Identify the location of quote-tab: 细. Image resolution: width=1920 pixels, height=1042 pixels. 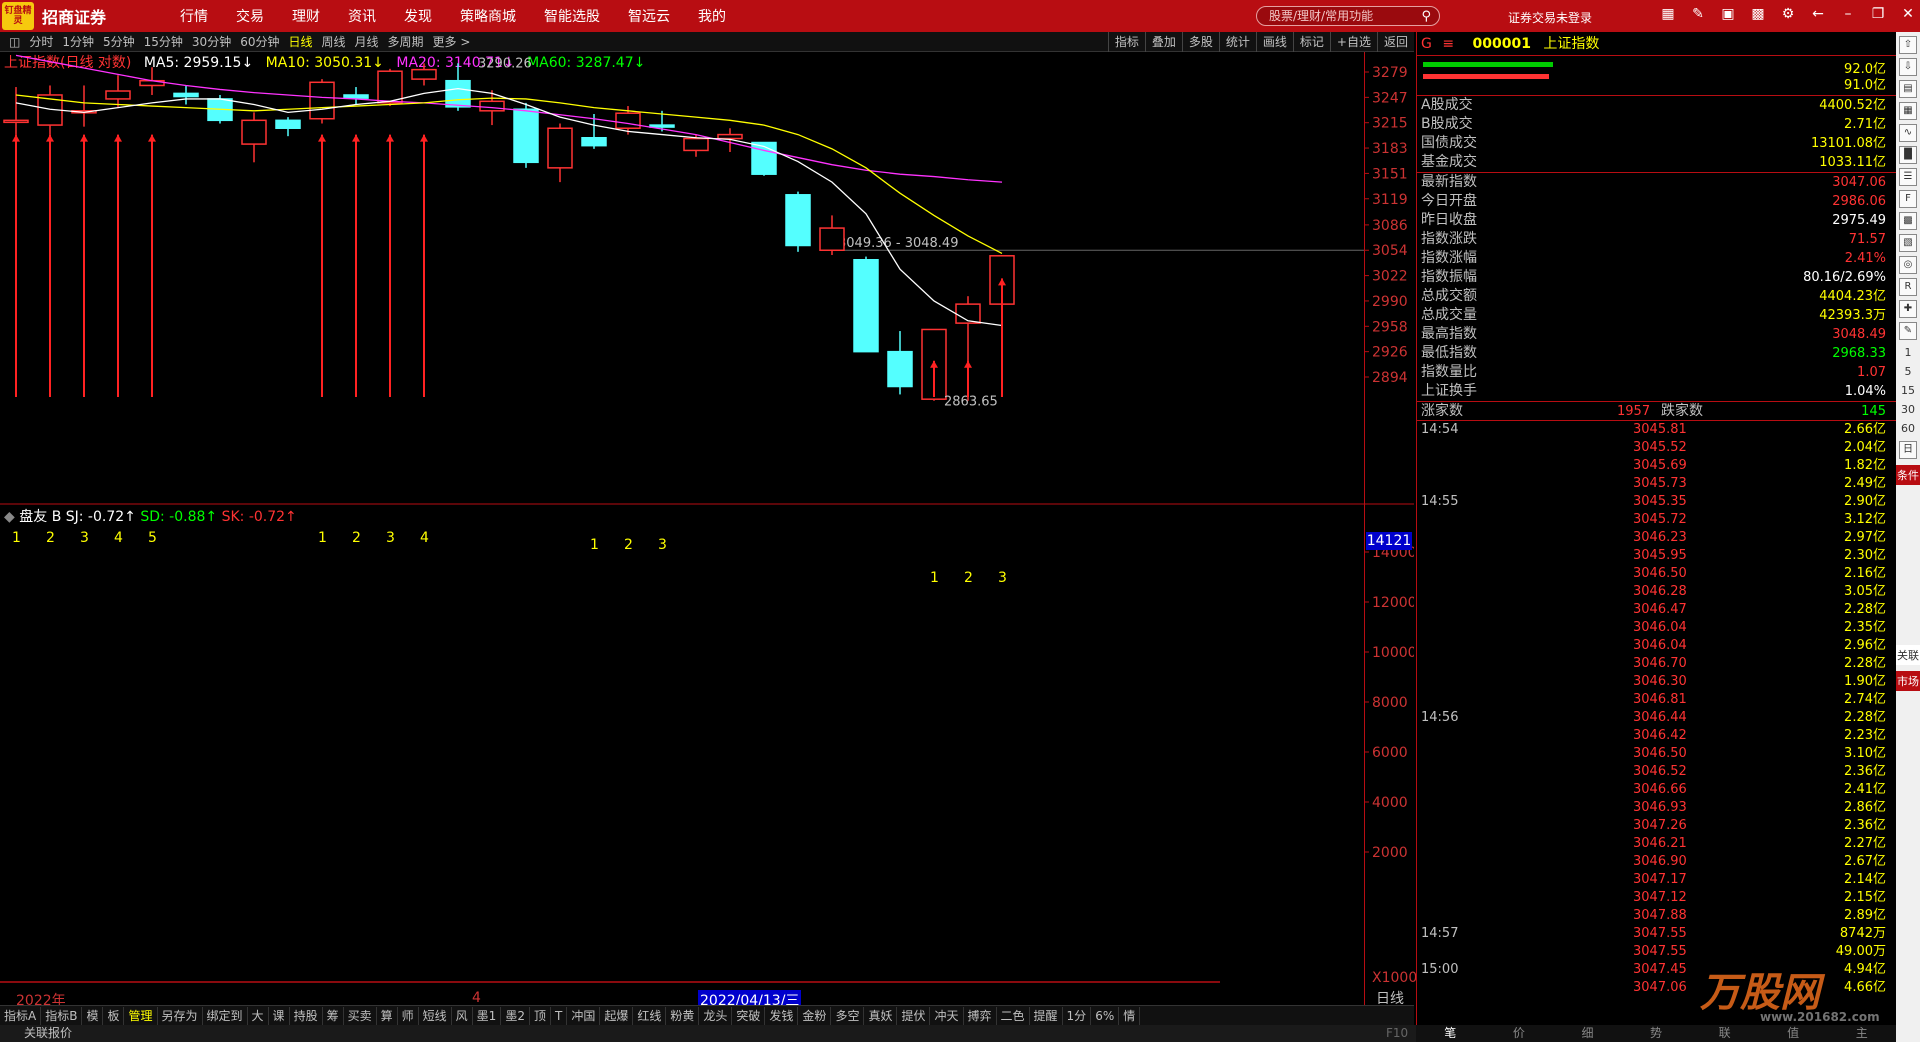
(1587, 1033).